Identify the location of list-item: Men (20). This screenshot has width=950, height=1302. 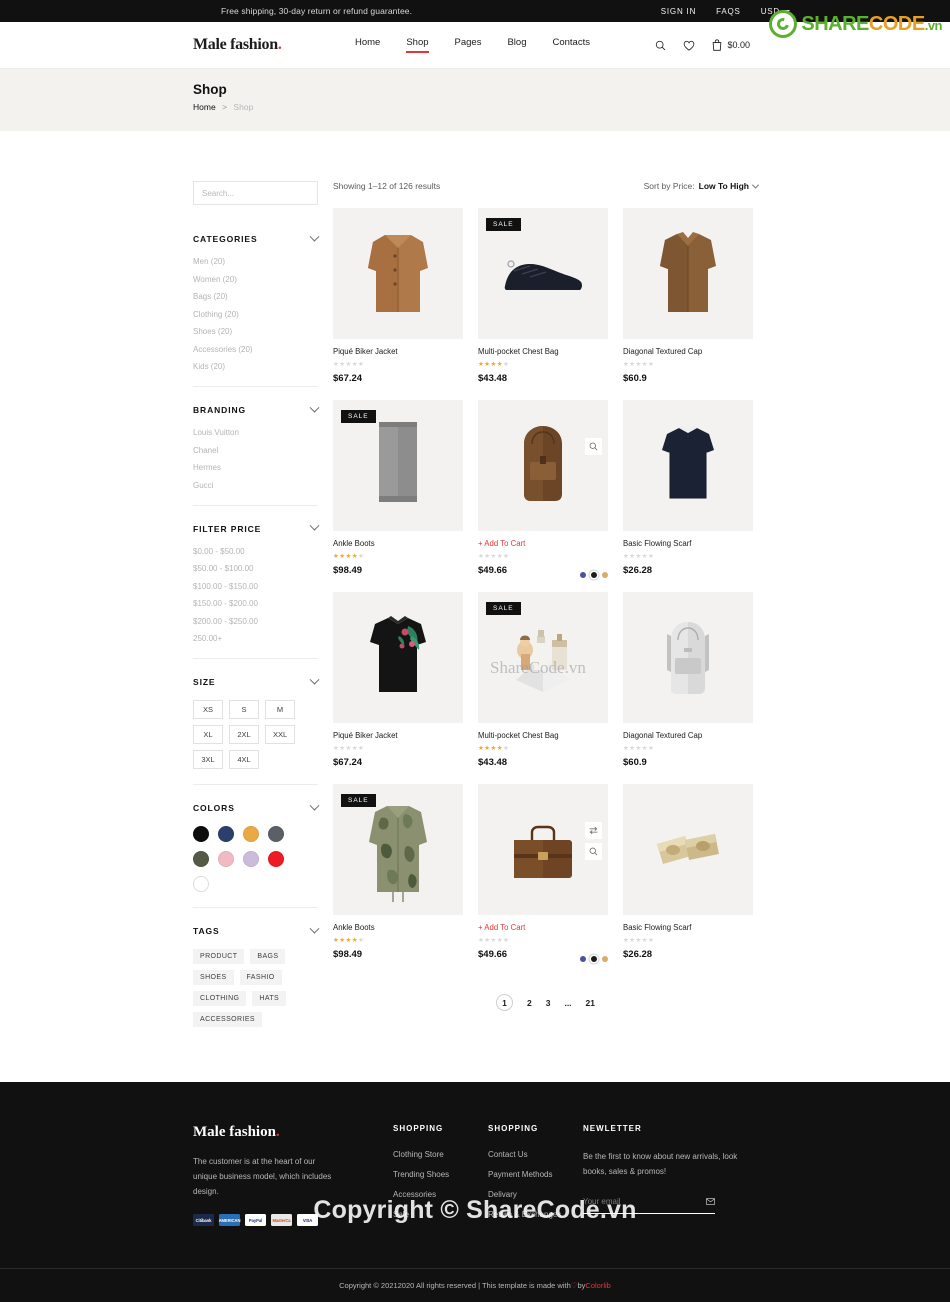
(255, 261).